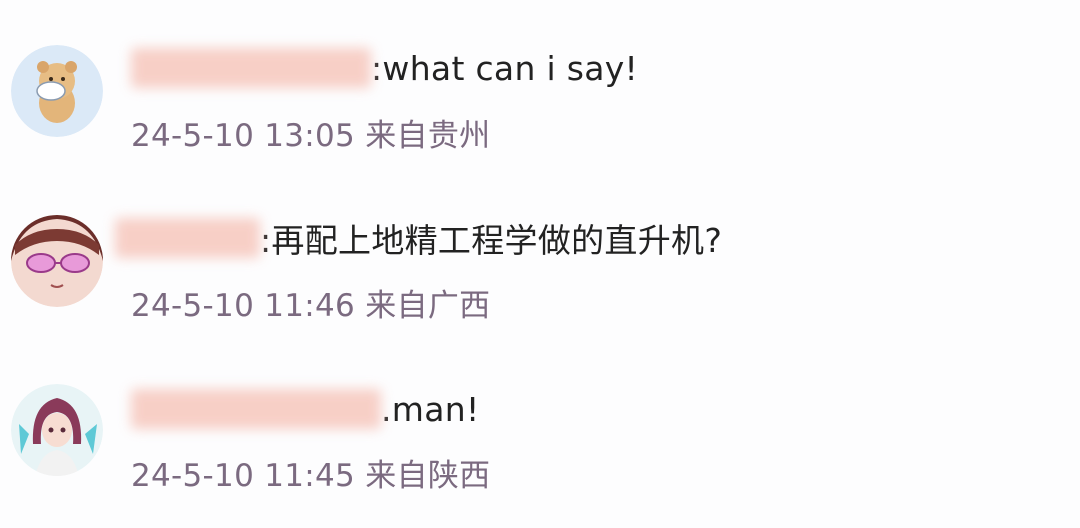  I want to click on comment-time: 24-5-10 13:05, so click(243, 136).